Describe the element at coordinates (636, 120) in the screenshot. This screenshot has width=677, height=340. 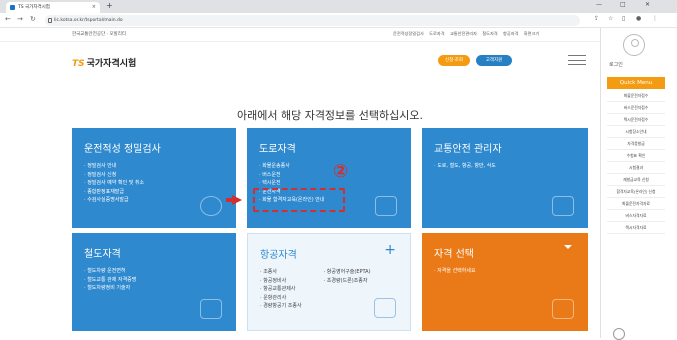
I see `quick-menu-item: 택시운전자접수` at that location.